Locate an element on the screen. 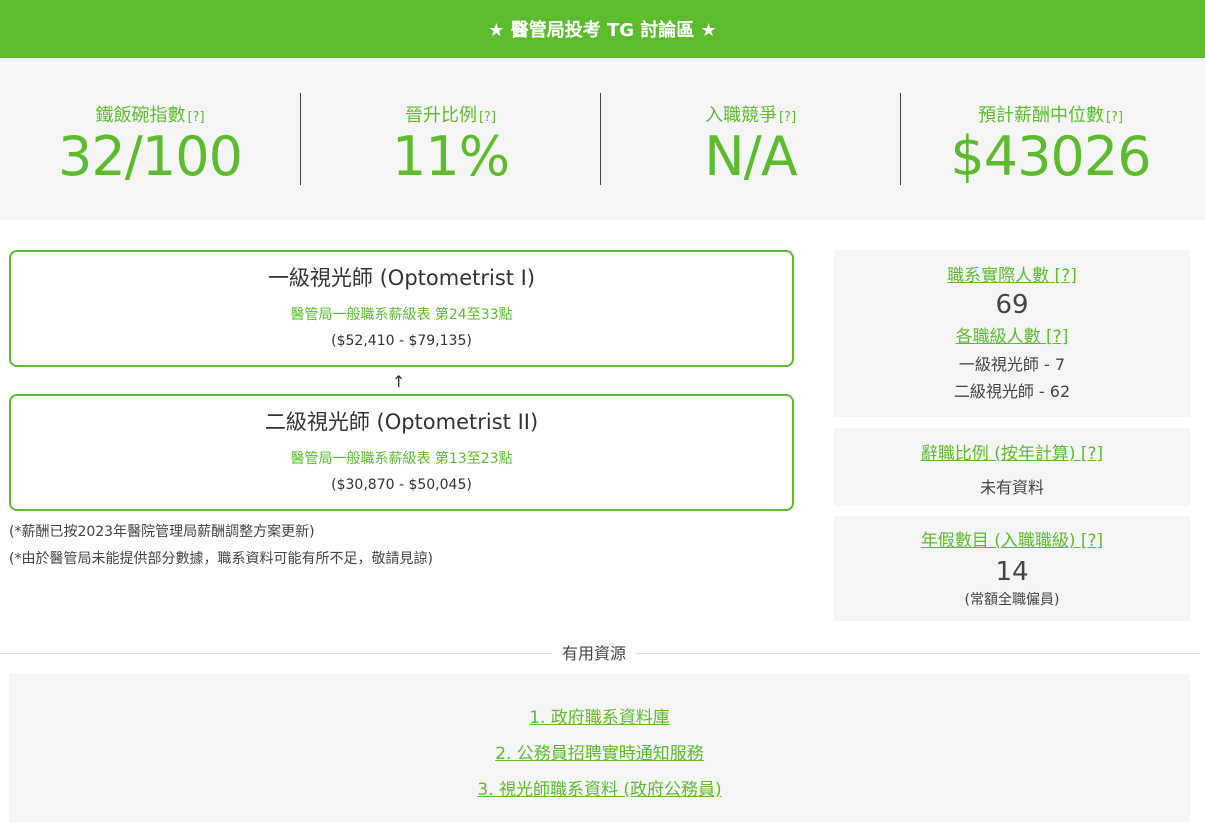  rank-pay-scale: 醫管局一般職系薪級表 第24至33點 is located at coordinates (401, 315).